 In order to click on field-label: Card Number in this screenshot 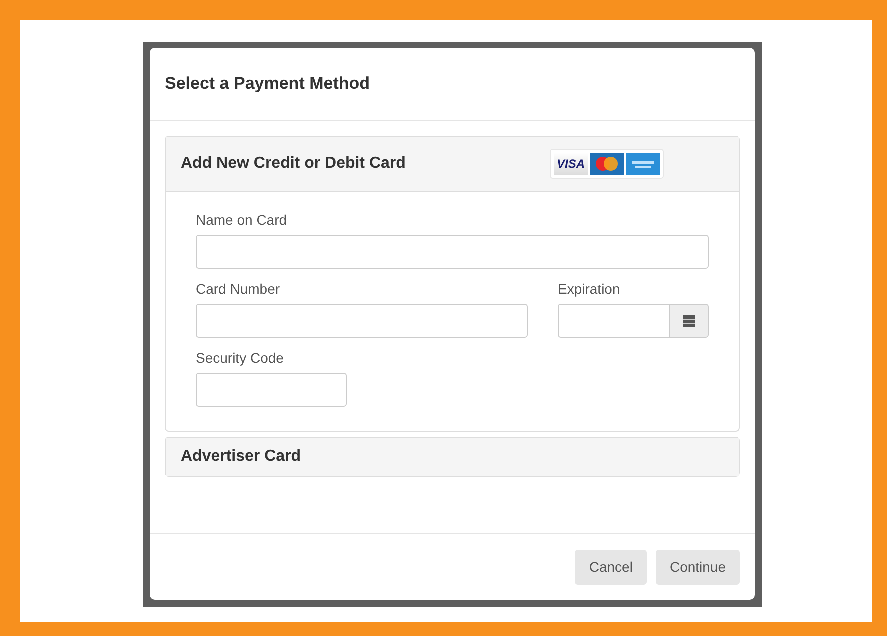, I will do `click(239, 289)`.